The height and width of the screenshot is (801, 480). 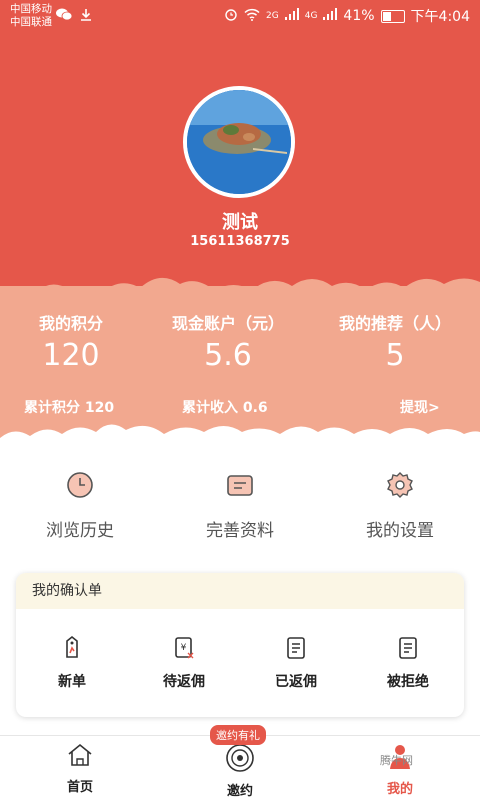 I want to click on stat-label: 我的积分, so click(x=70, y=323).